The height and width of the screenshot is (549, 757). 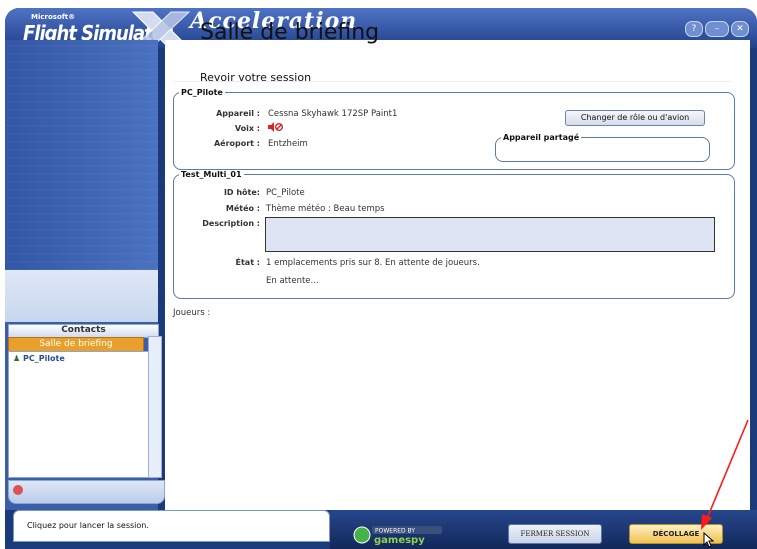 I want to click on shared-aircraft-legend: Appareil partagé, so click(x=541, y=137).